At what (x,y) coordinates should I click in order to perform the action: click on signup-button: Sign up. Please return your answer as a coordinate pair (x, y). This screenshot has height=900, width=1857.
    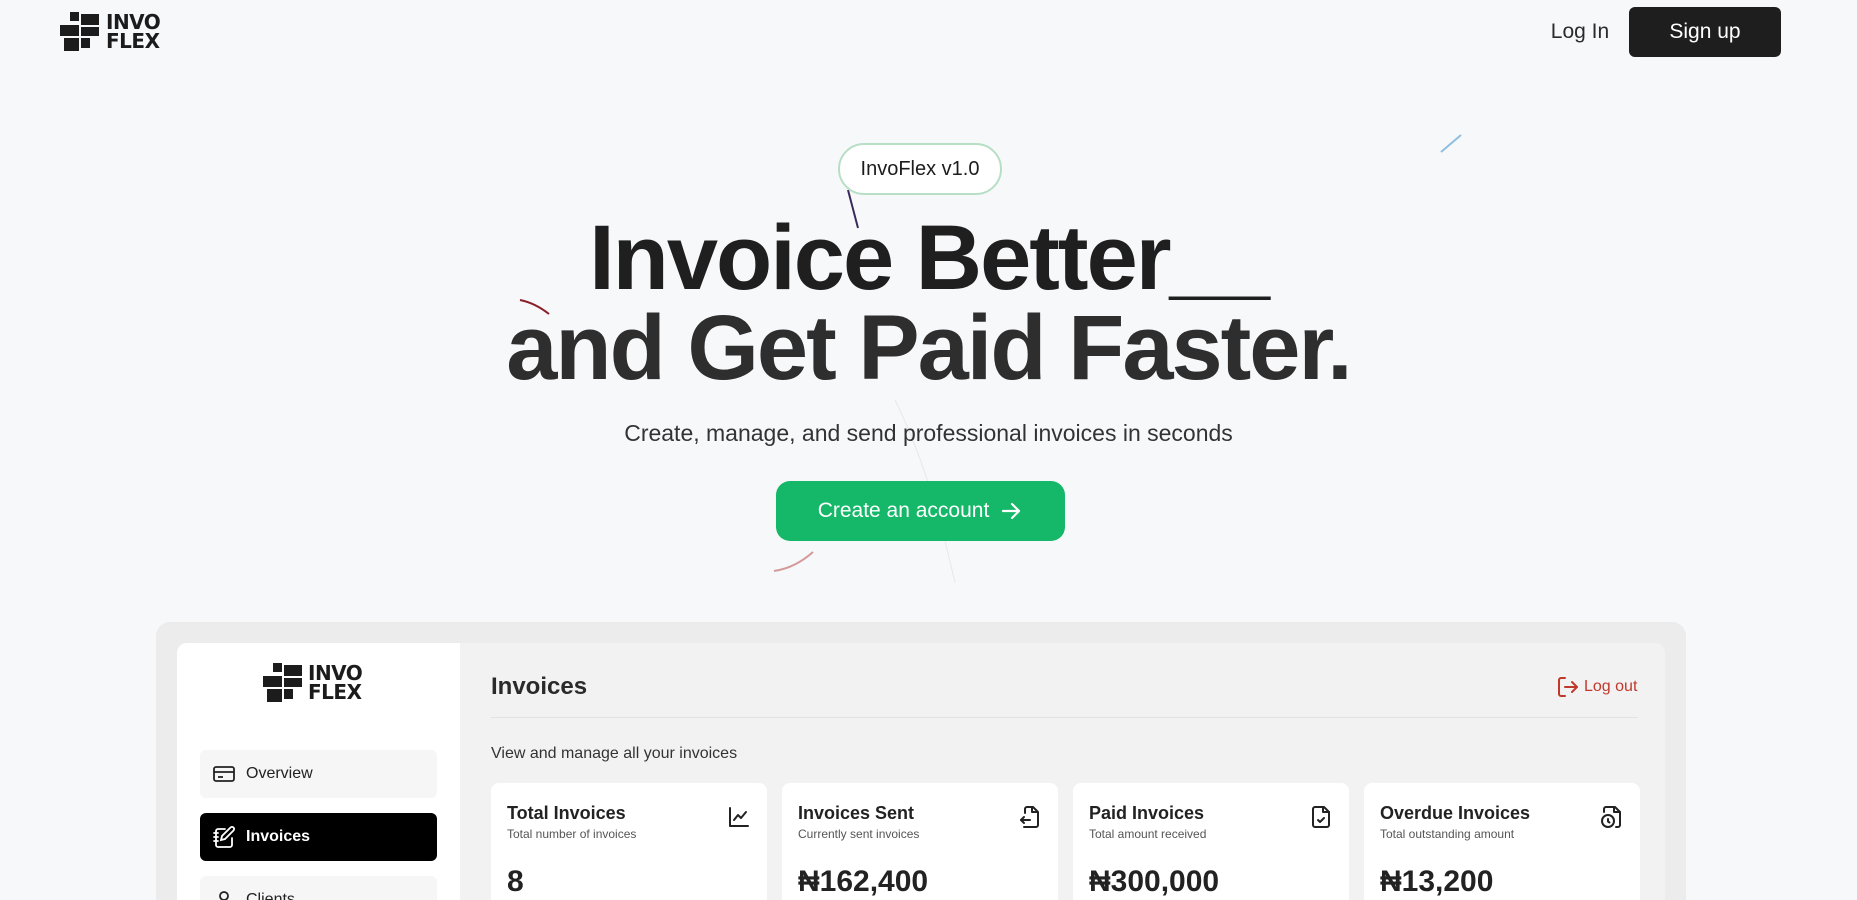
    Looking at the image, I should click on (1705, 32).